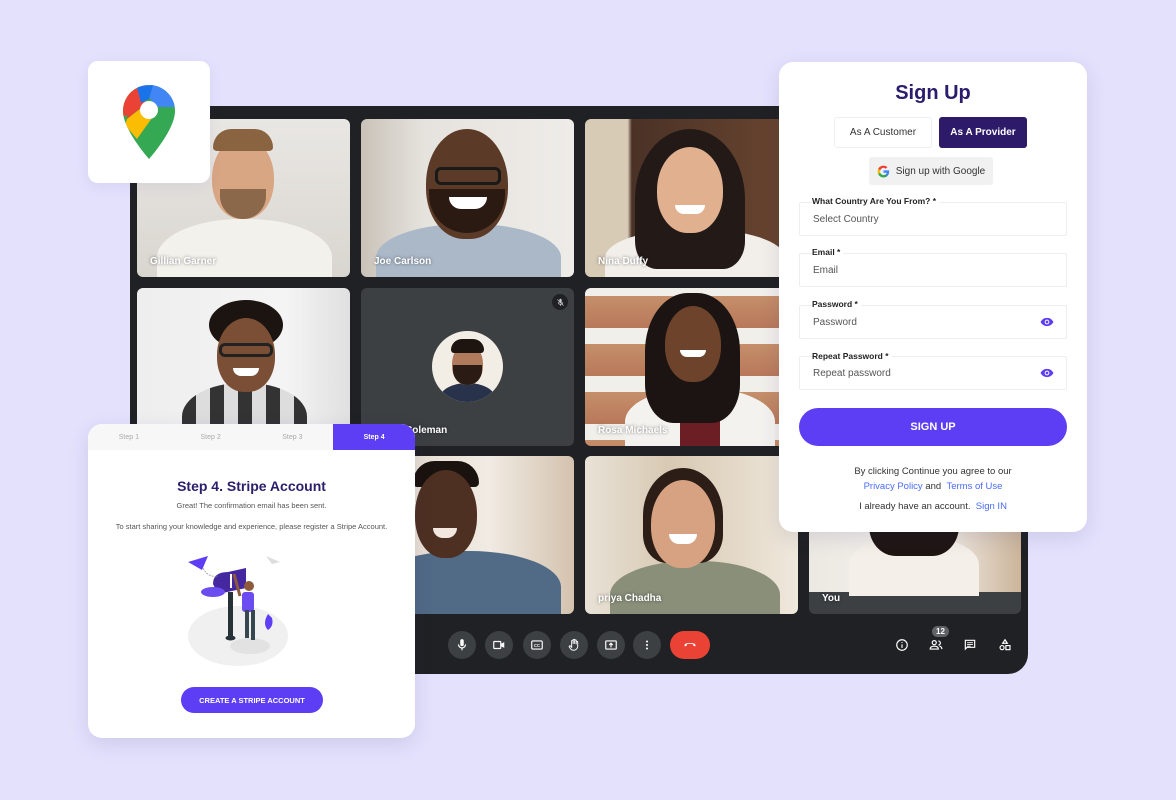 This screenshot has height=800, width=1176. I want to click on hangup-button, so click(690, 645).